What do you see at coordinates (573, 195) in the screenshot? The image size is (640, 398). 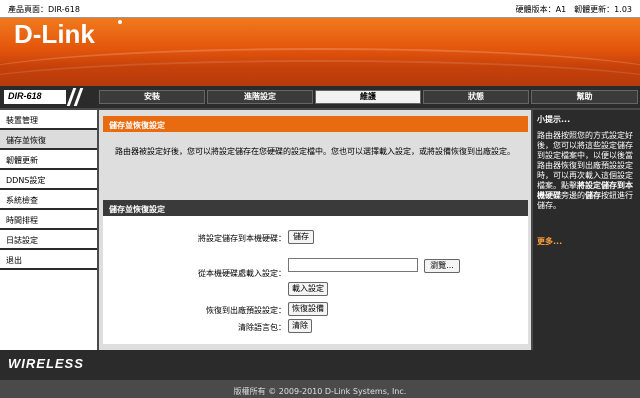 I see `hints-text-part: 旁邊的` at bounding box center [573, 195].